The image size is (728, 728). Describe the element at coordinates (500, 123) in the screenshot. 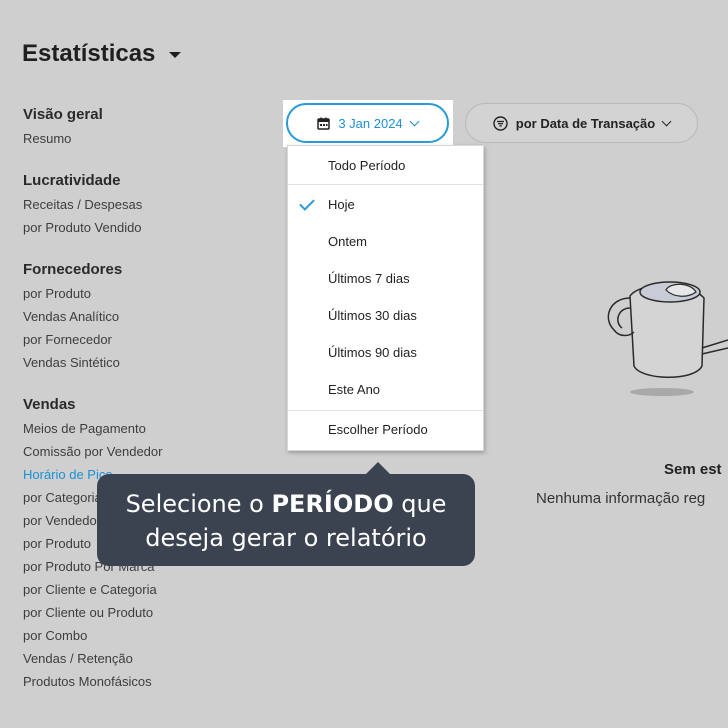

I see `filter-icon` at that location.